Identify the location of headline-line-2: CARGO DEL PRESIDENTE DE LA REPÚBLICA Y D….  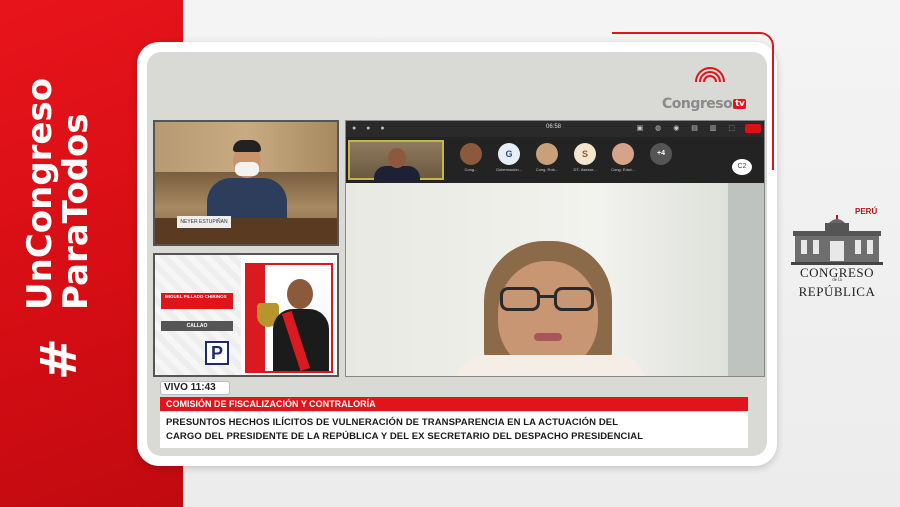
(405, 436).